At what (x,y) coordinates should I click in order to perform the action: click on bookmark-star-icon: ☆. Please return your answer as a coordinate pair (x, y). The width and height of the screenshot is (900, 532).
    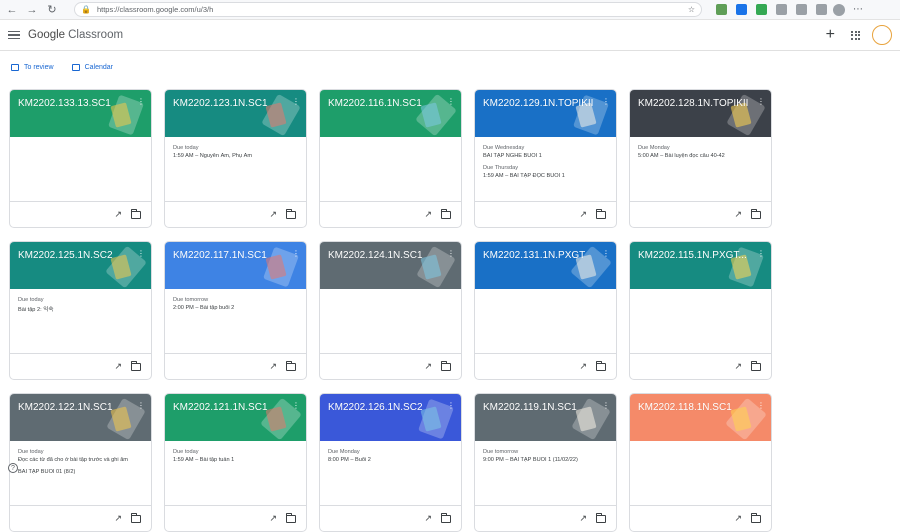
    Looking at the image, I should click on (691, 9).